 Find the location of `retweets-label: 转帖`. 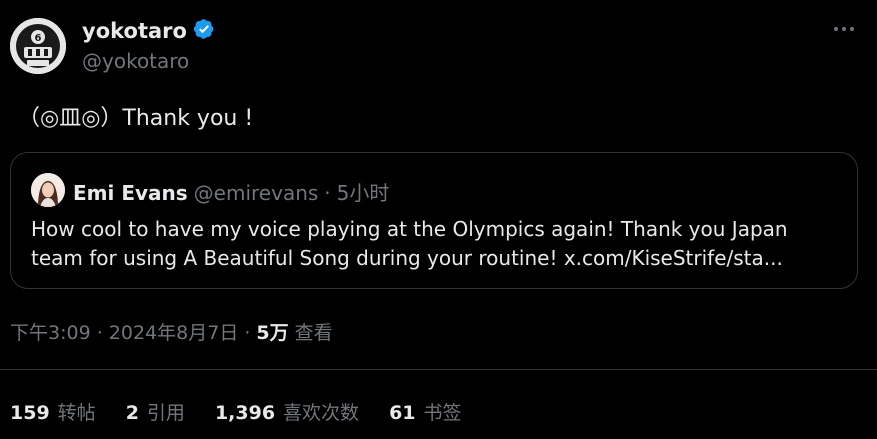

retweets-label: 转帖 is located at coordinates (76, 413).